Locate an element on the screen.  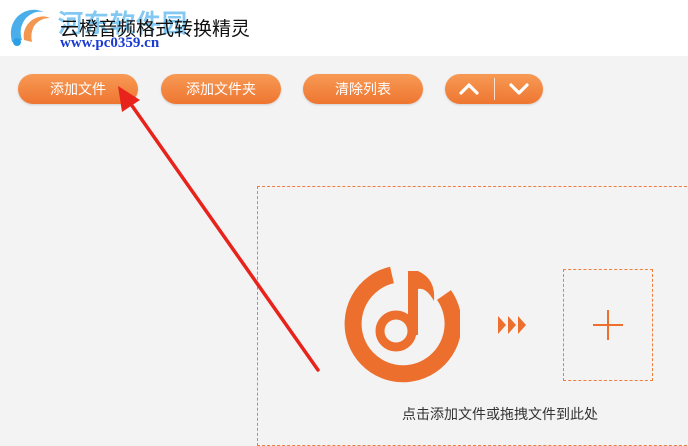
watermark-url: www.pc0359.cn is located at coordinates (110, 43).